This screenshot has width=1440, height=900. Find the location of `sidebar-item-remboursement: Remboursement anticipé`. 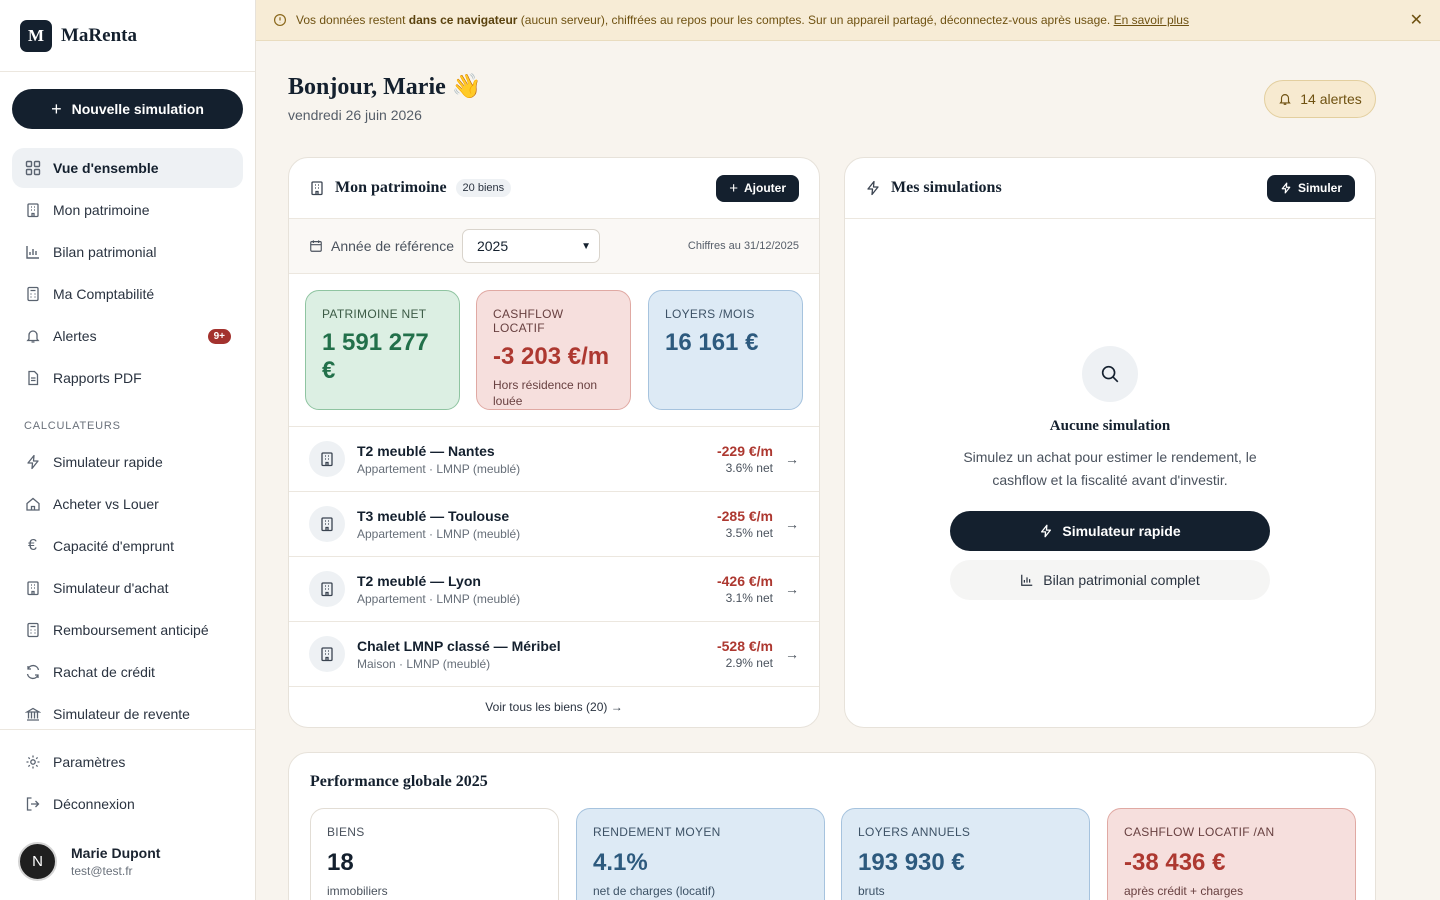

sidebar-item-remboursement: Remboursement anticipé is located at coordinates (127, 630).